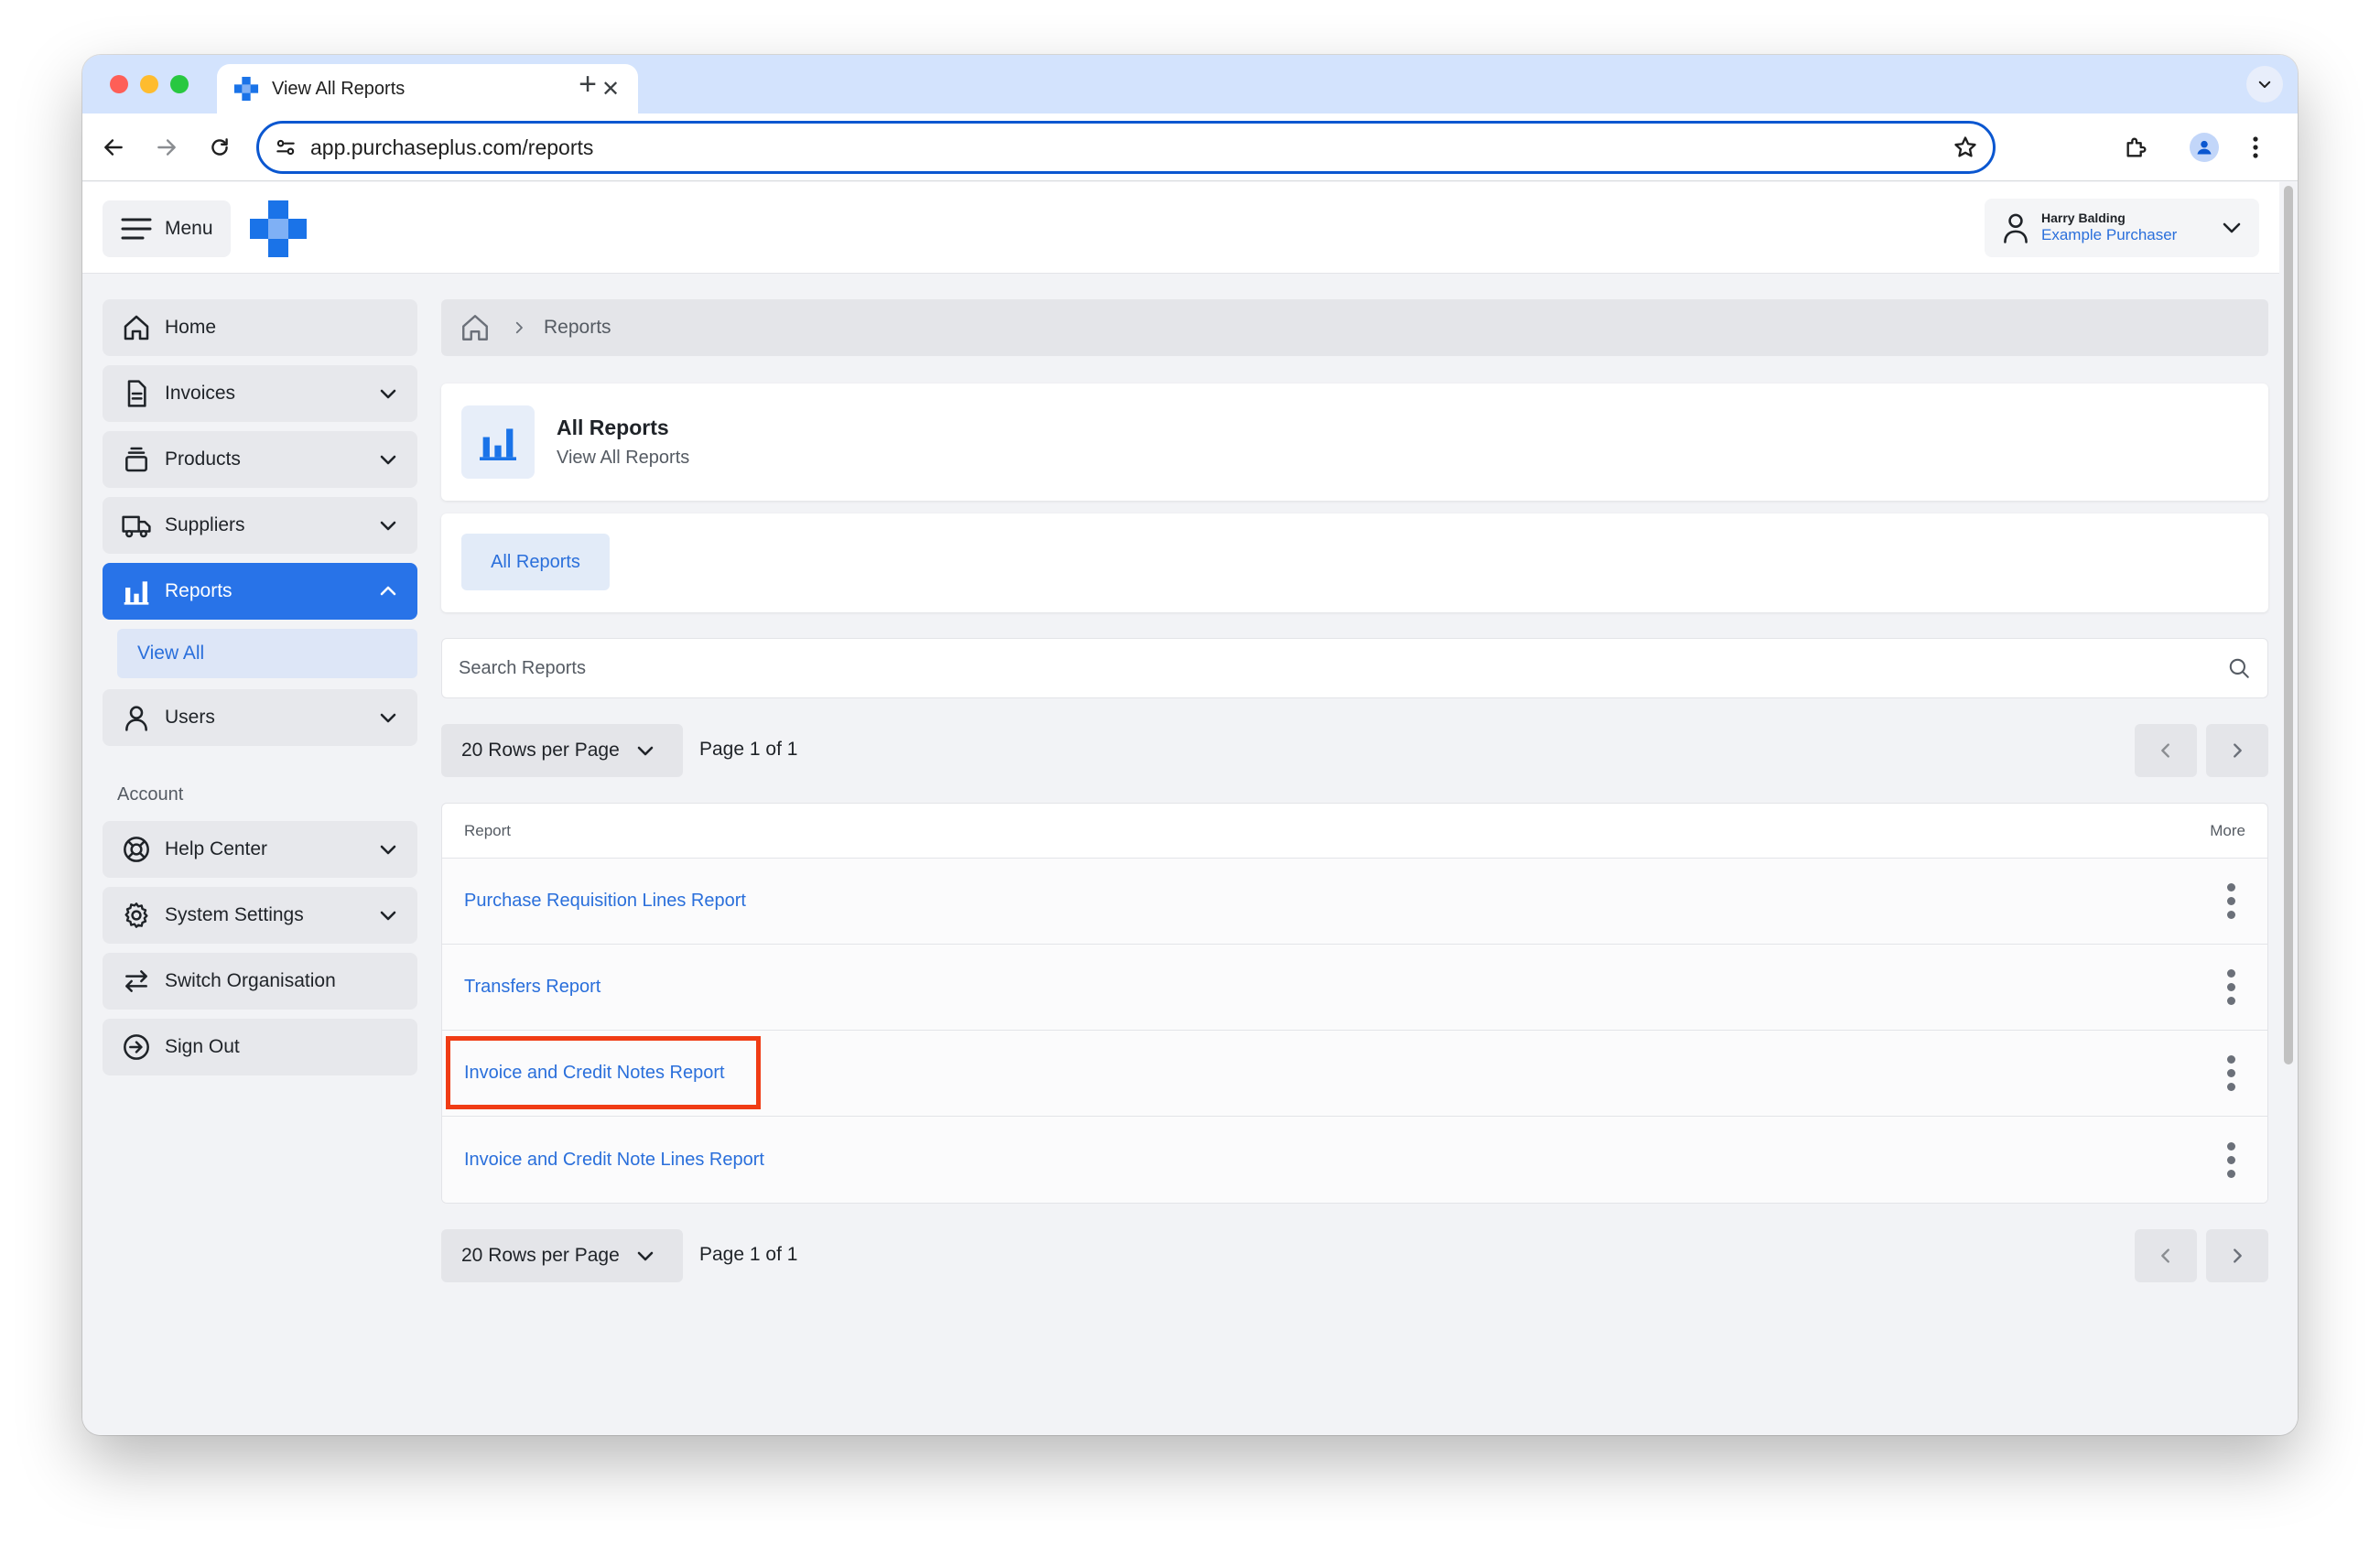 This screenshot has width=2380, height=1545. I want to click on tab-search-button, so click(2264, 84).